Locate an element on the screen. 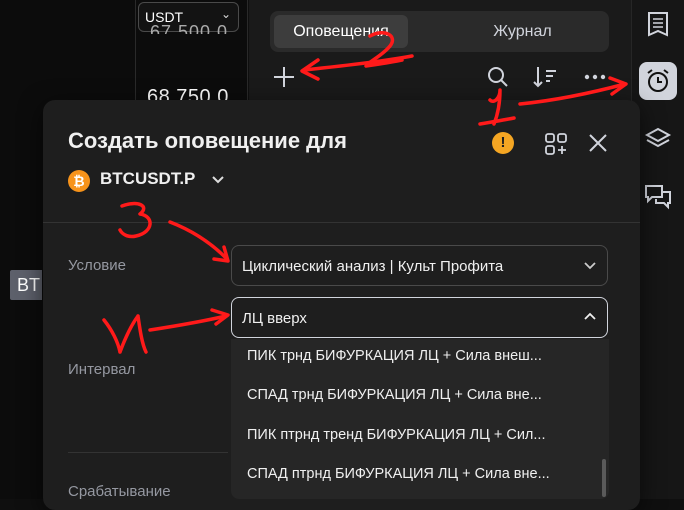  condition-value: Циклический анализ | Культ Профита is located at coordinates (373, 266).